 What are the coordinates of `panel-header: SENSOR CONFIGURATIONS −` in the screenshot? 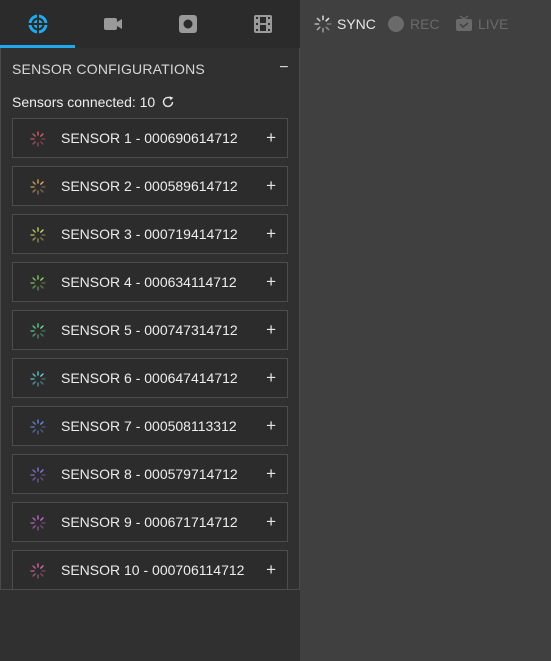 It's located at (152, 69).